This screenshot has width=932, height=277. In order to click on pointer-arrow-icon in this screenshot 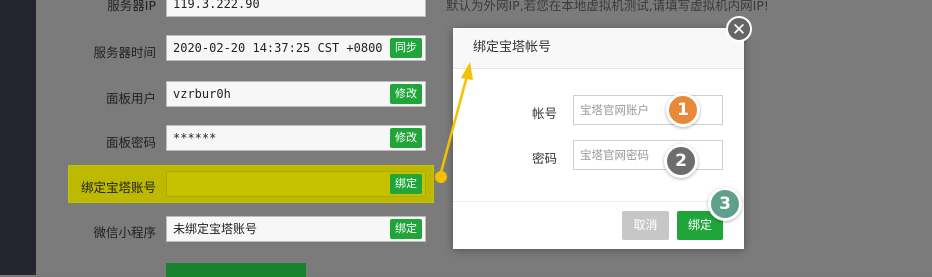, I will do `click(454, 122)`.